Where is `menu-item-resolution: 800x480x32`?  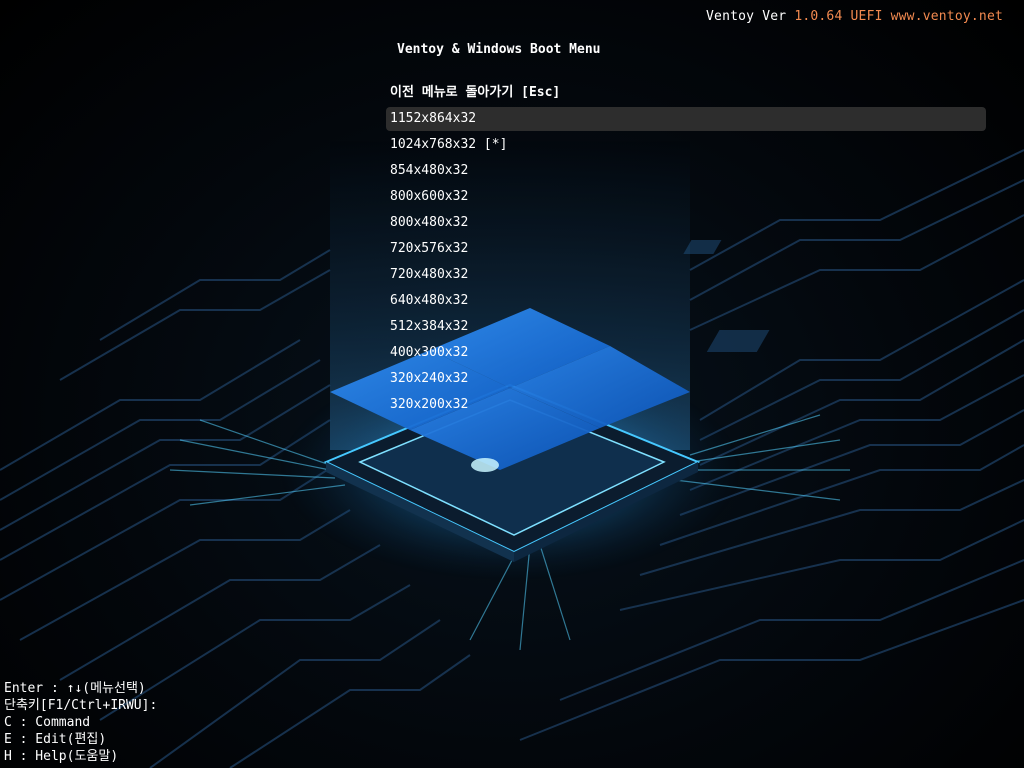 menu-item-resolution: 800x480x32 is located at coordinates (686, 223).